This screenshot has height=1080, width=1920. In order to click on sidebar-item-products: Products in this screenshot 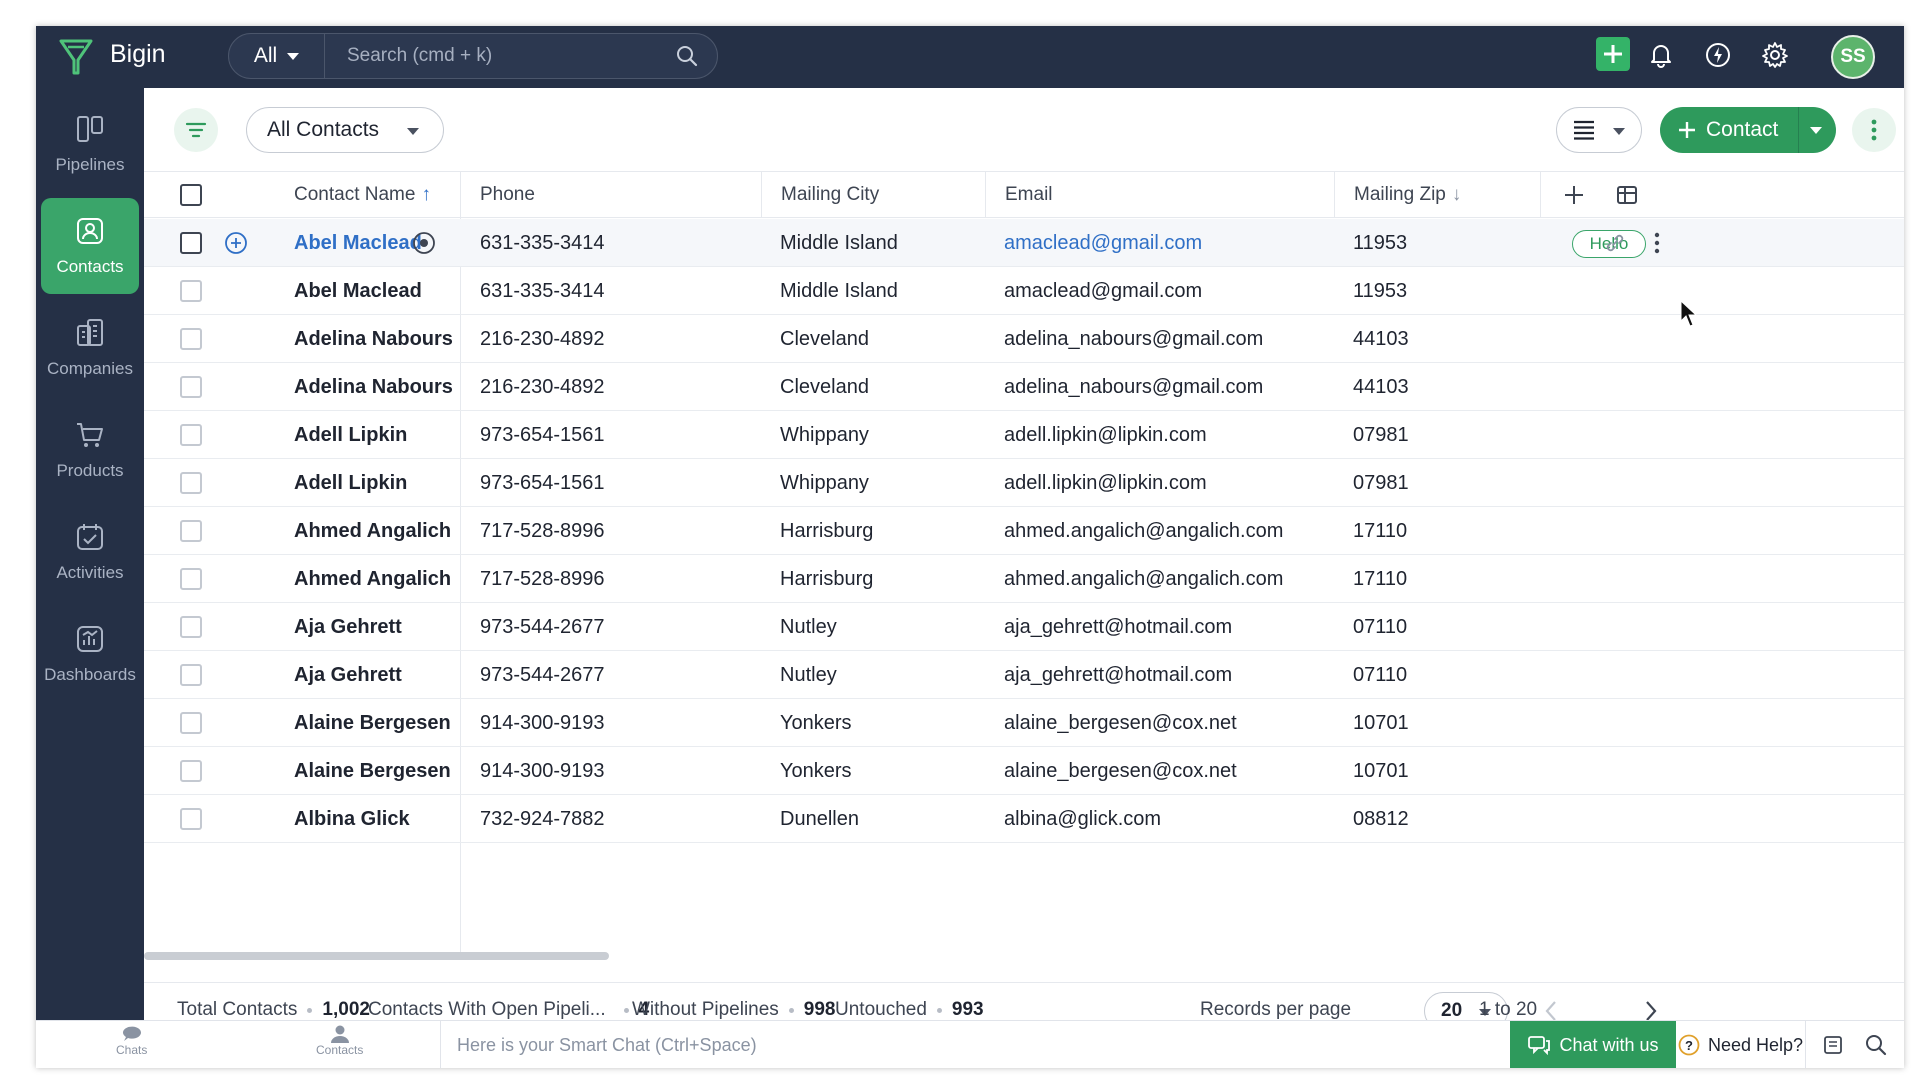, I will do `click(90, 450)`.